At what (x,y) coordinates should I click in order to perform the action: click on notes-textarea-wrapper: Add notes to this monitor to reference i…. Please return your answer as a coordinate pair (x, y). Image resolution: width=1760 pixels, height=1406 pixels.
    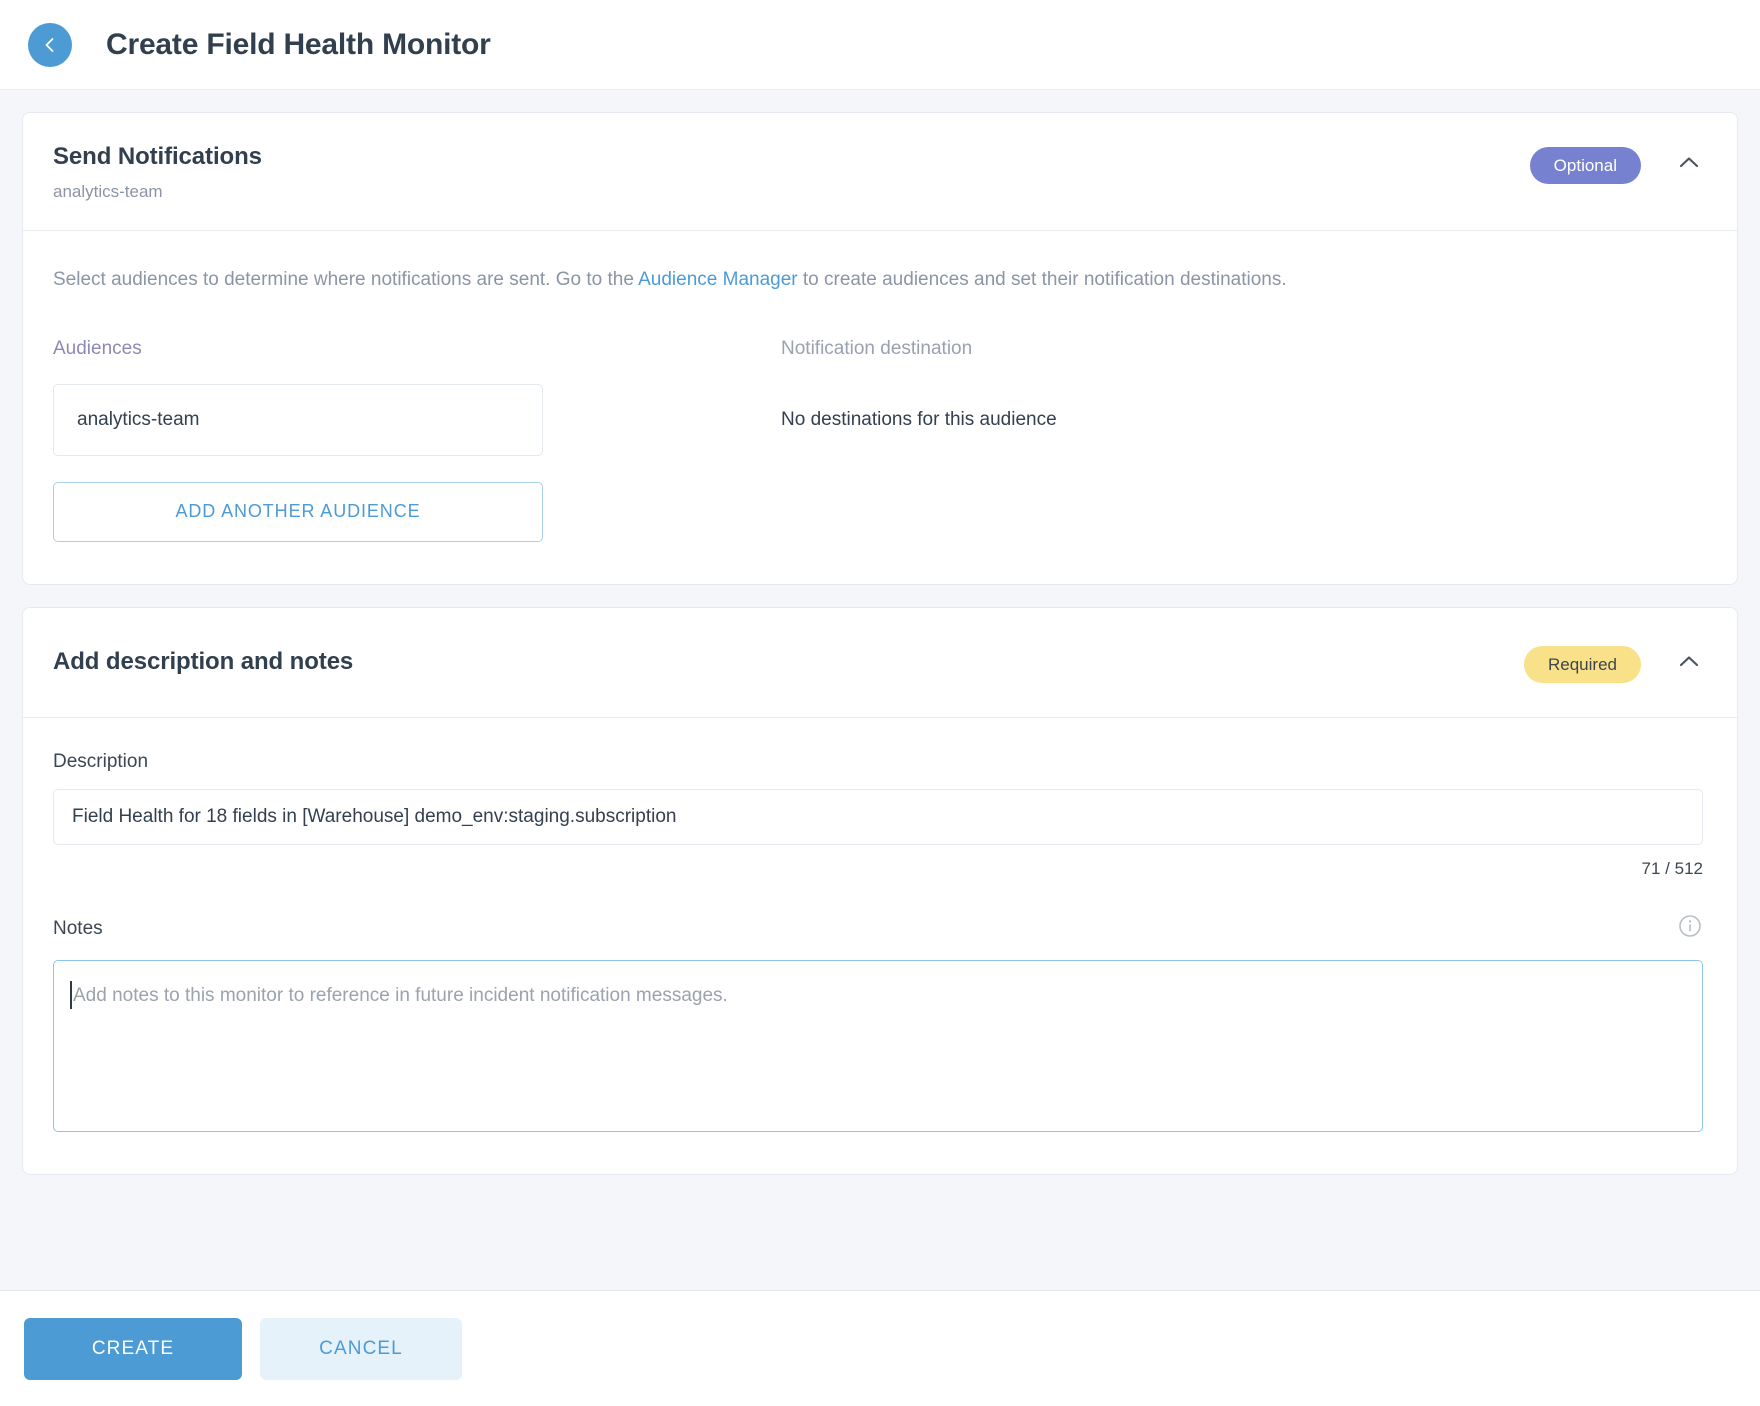
    Looking at the image, I should click on (878, 1045).